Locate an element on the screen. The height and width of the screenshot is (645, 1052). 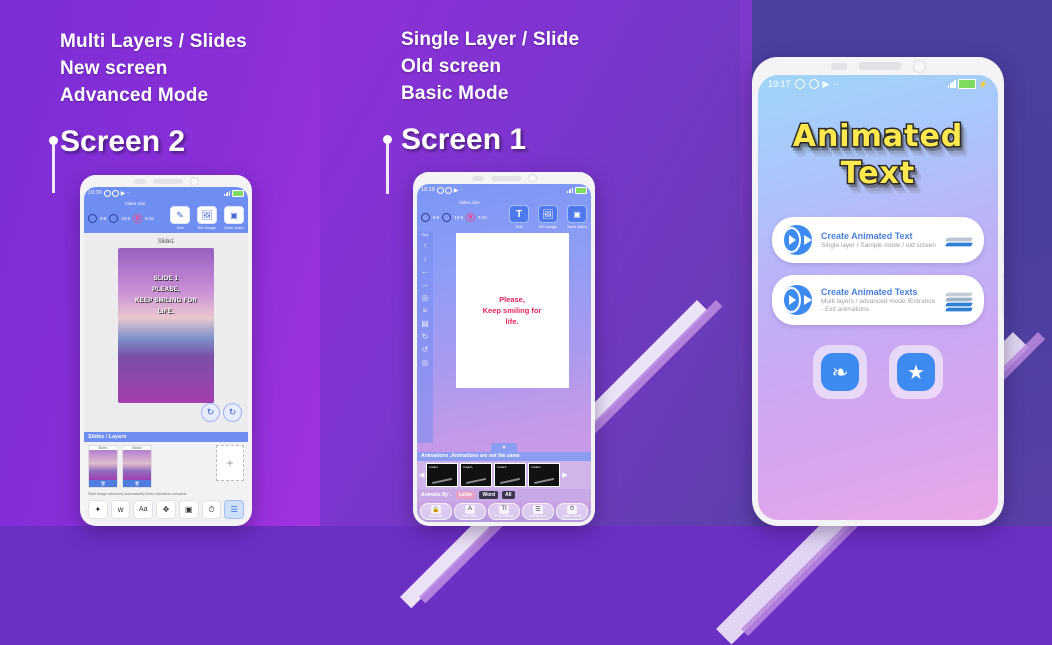
animate-by-row: Animate By : Letter Word All is located at coordinates (504, 494).